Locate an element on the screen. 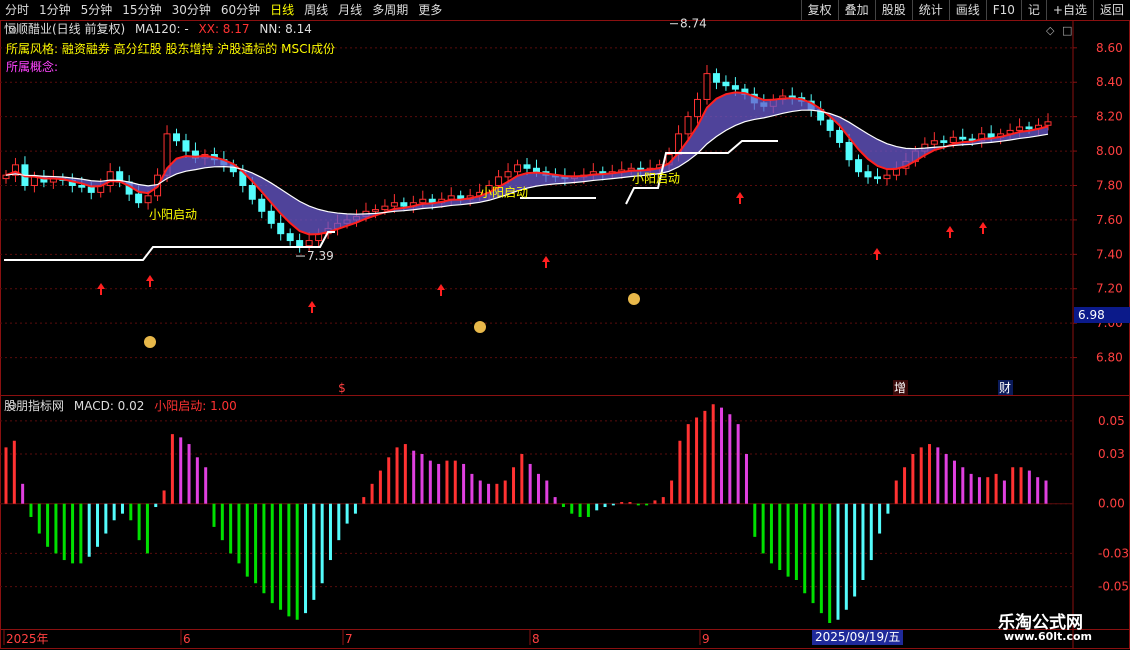  macd-tick-label-4: -0.05 is located at coordinates (1113, 587).